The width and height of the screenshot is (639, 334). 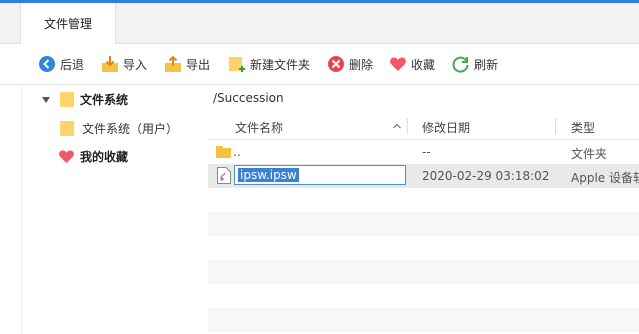 I want to click on rename-input-value: ipsw.ipsw, so click(x=268, y=175).